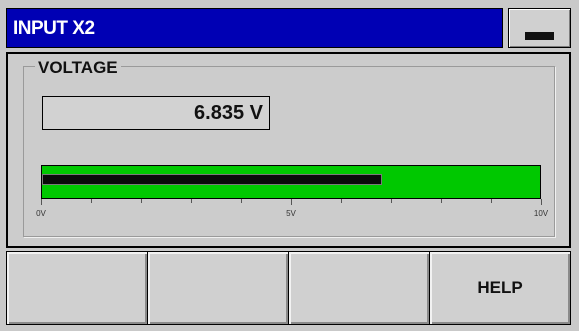 This screenshot has width=579, height=331. What do you see at coordinates (291, 213) in the screenshot?
I see `scale-label-mid: 5V` at bounding box center [291, 213].